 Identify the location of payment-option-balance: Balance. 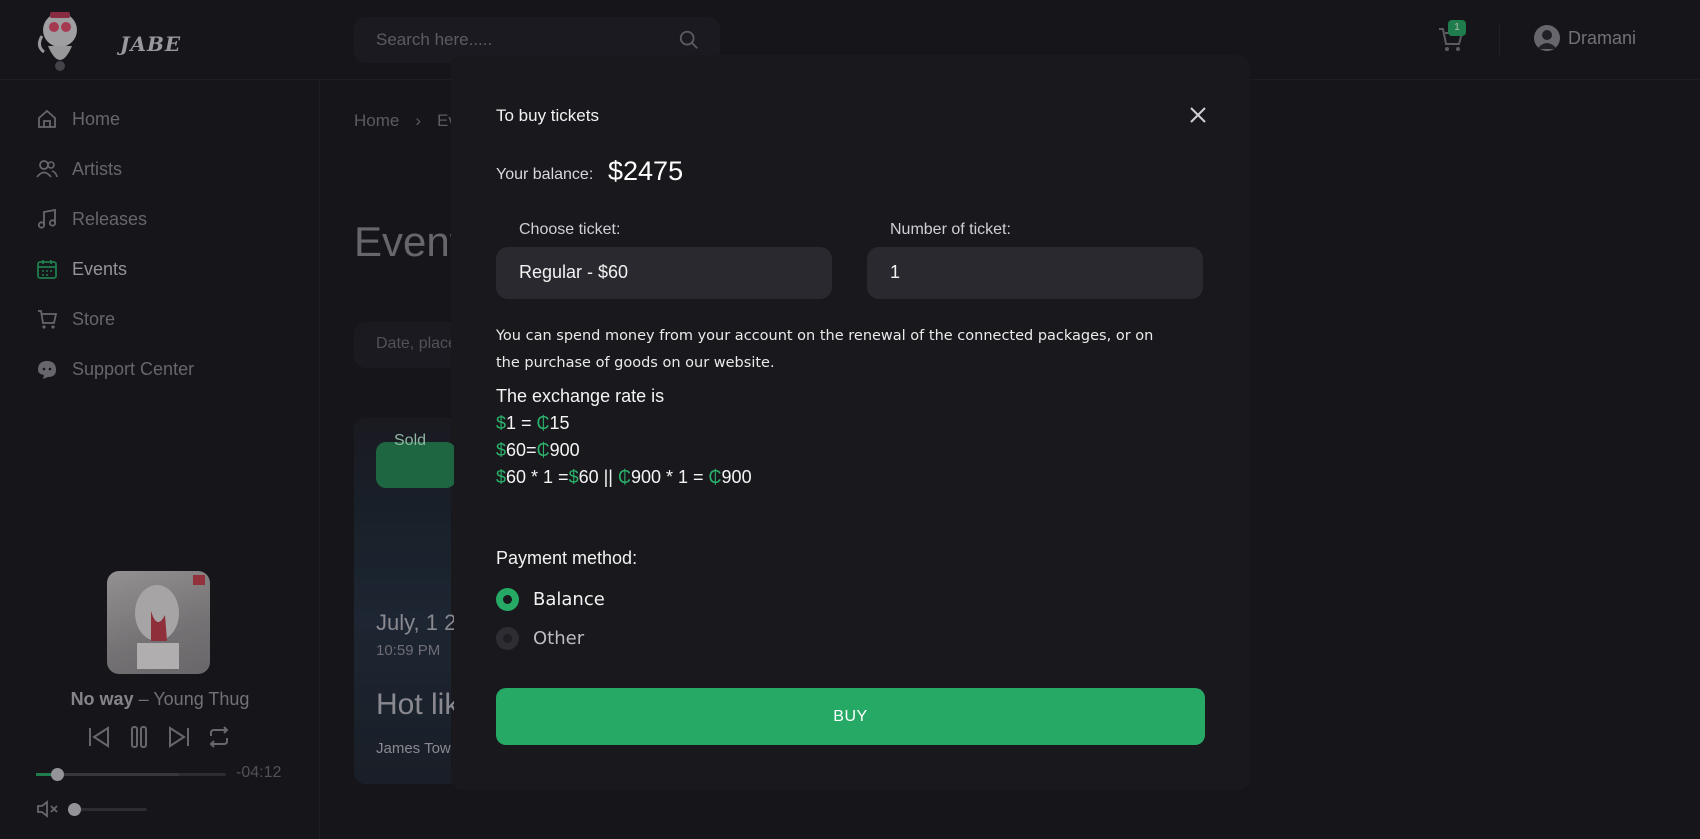
(550, 599).